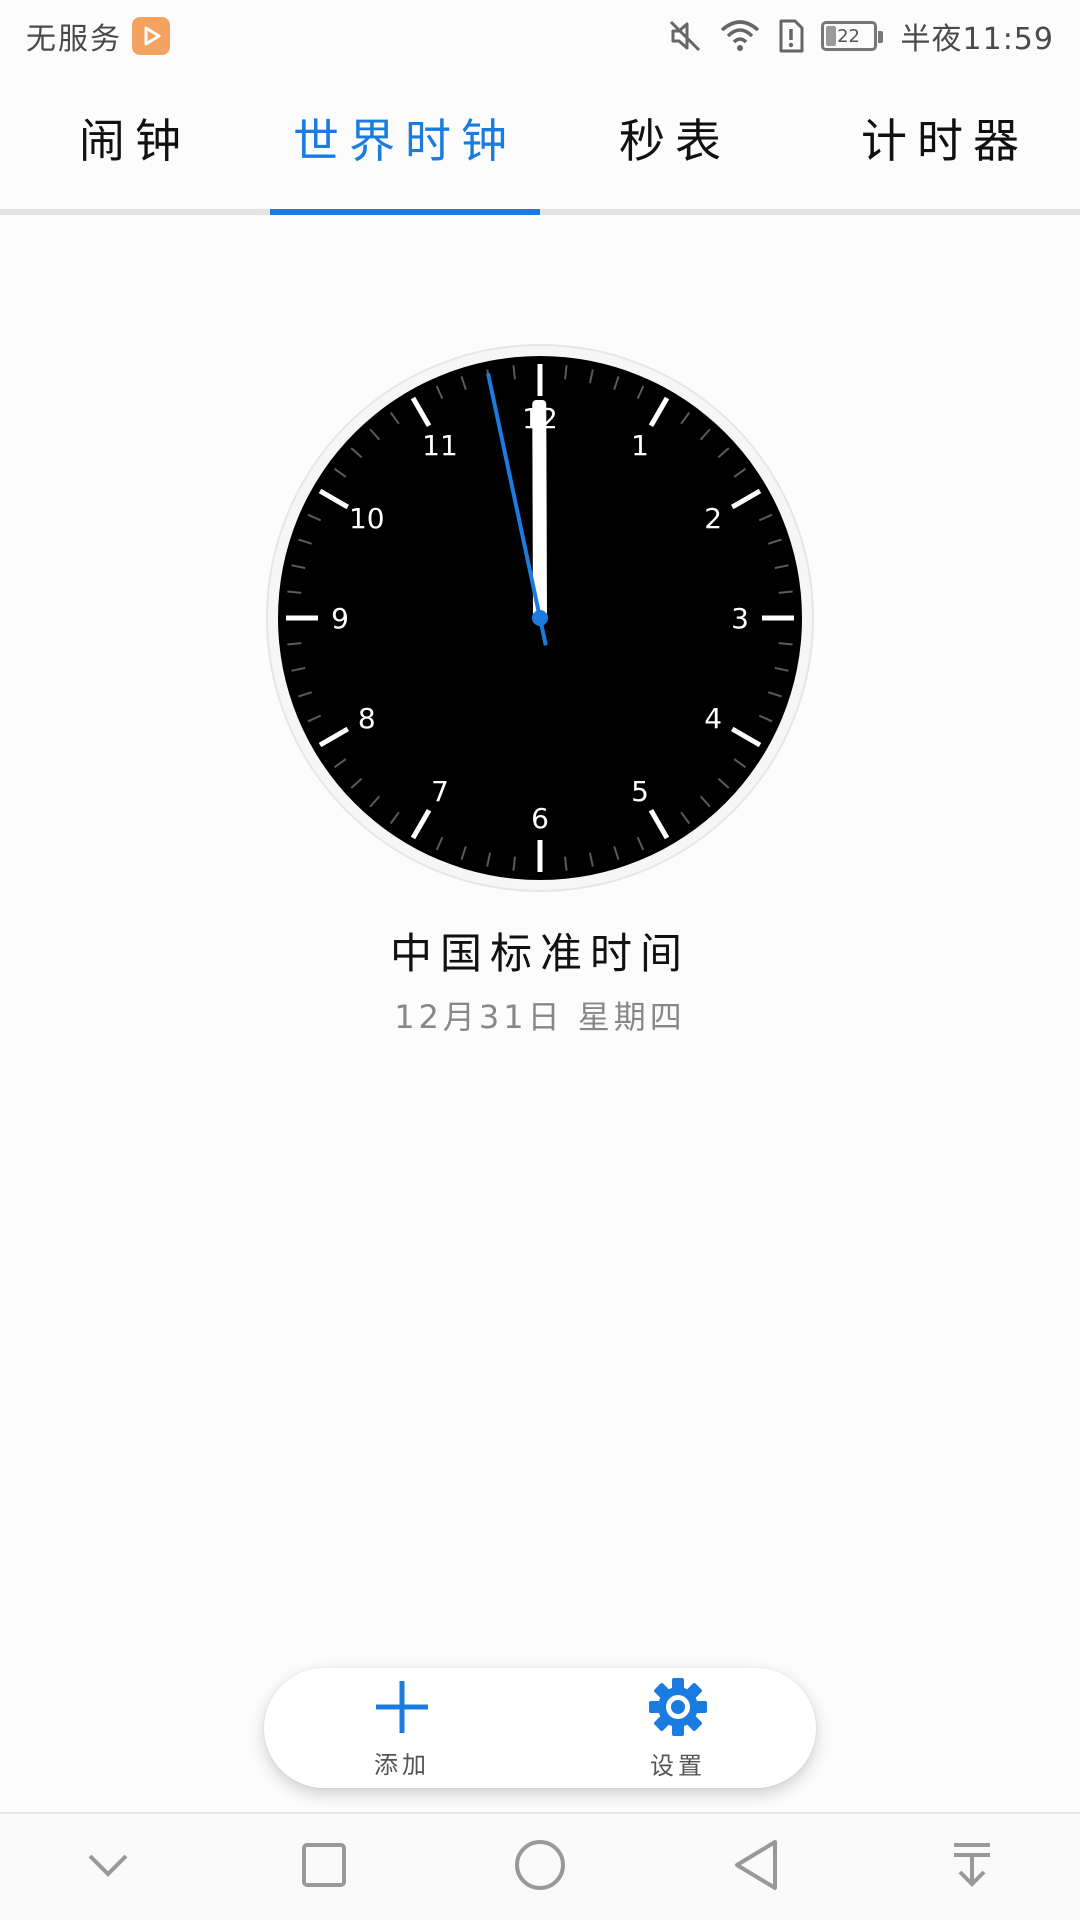 Image resolution: width=1080 pixels, height=1920 pixels. Describe the element at coordinates (740, 618) in the screenshot. I see `hour-number: 3` at that location.